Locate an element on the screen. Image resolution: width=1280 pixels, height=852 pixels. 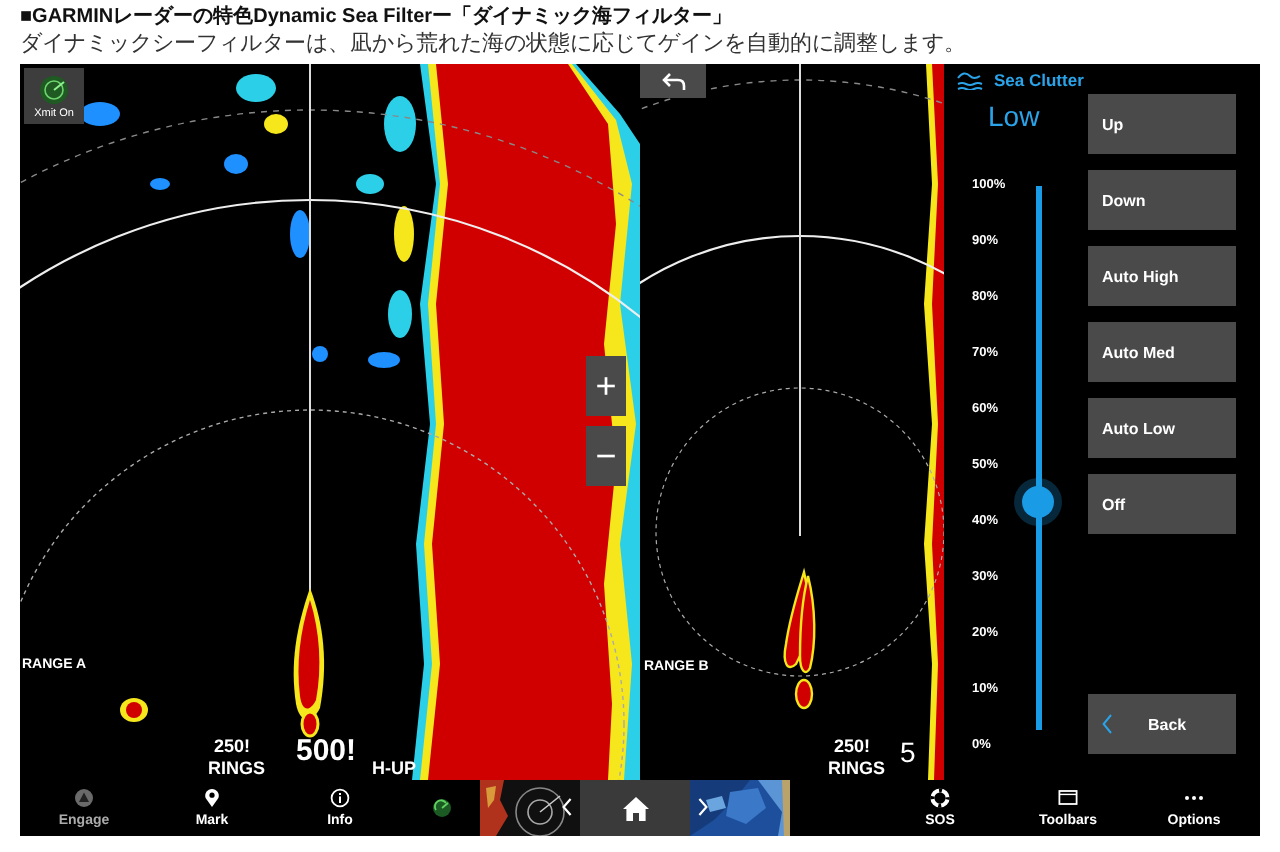
article-description: ダイナミックシーフィルターは、凪から荒れた海の状態に応じてゲインを自動的に調整します。 is located at coordinates (494, 45).